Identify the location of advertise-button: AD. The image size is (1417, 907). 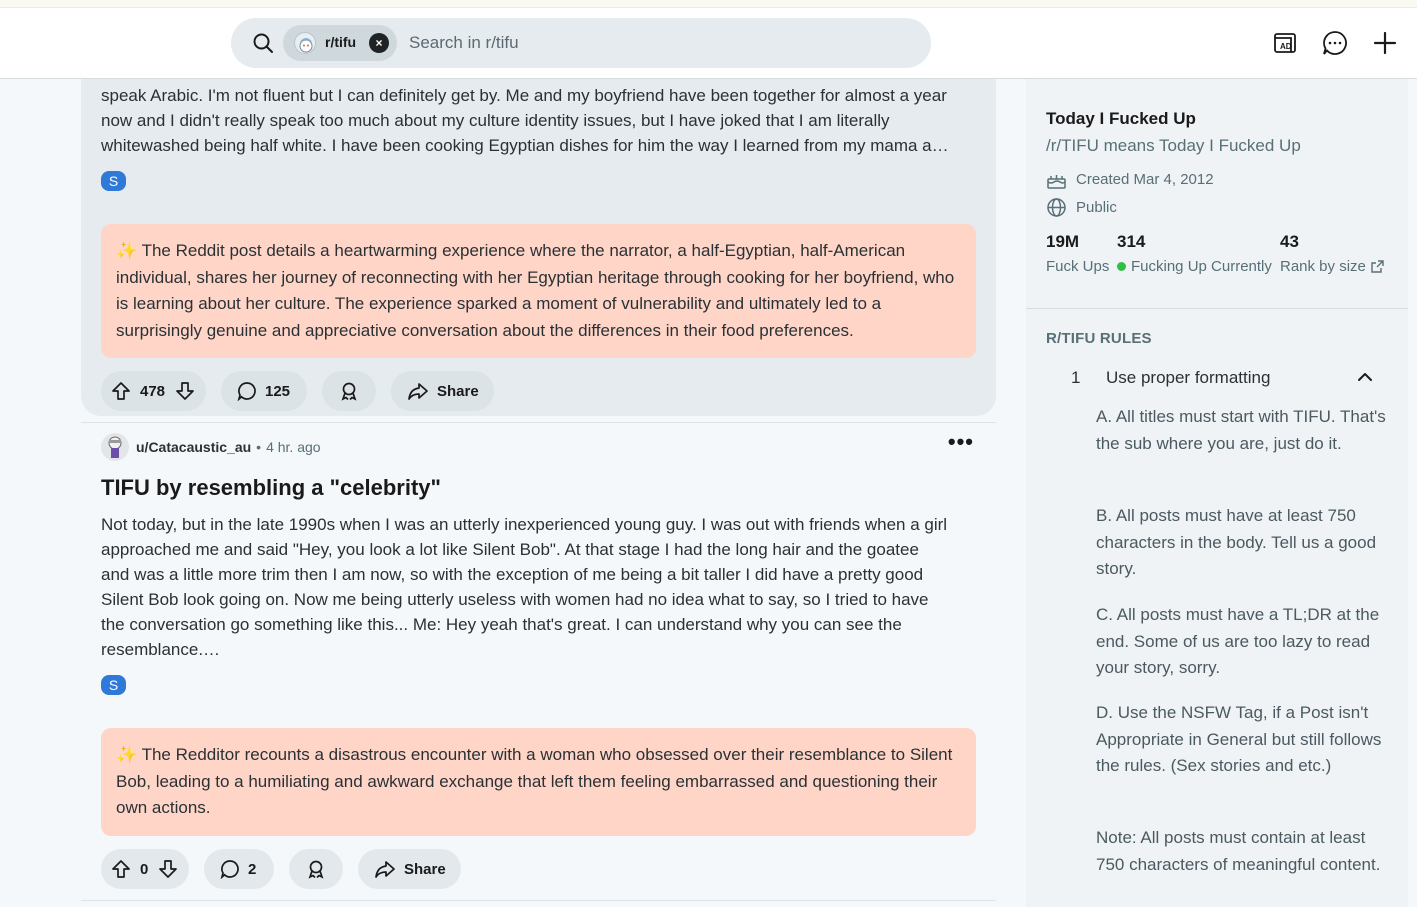
(1285, 43).